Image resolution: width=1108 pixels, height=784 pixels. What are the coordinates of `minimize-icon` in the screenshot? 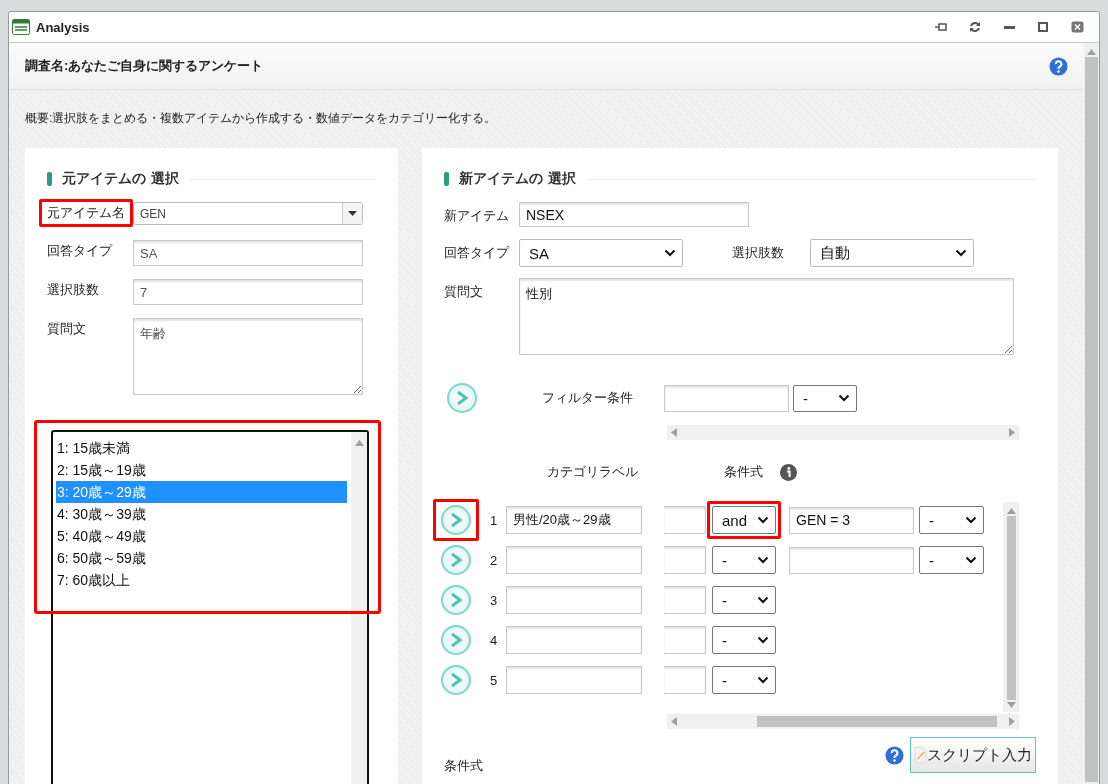 It's located at (1009, 27).